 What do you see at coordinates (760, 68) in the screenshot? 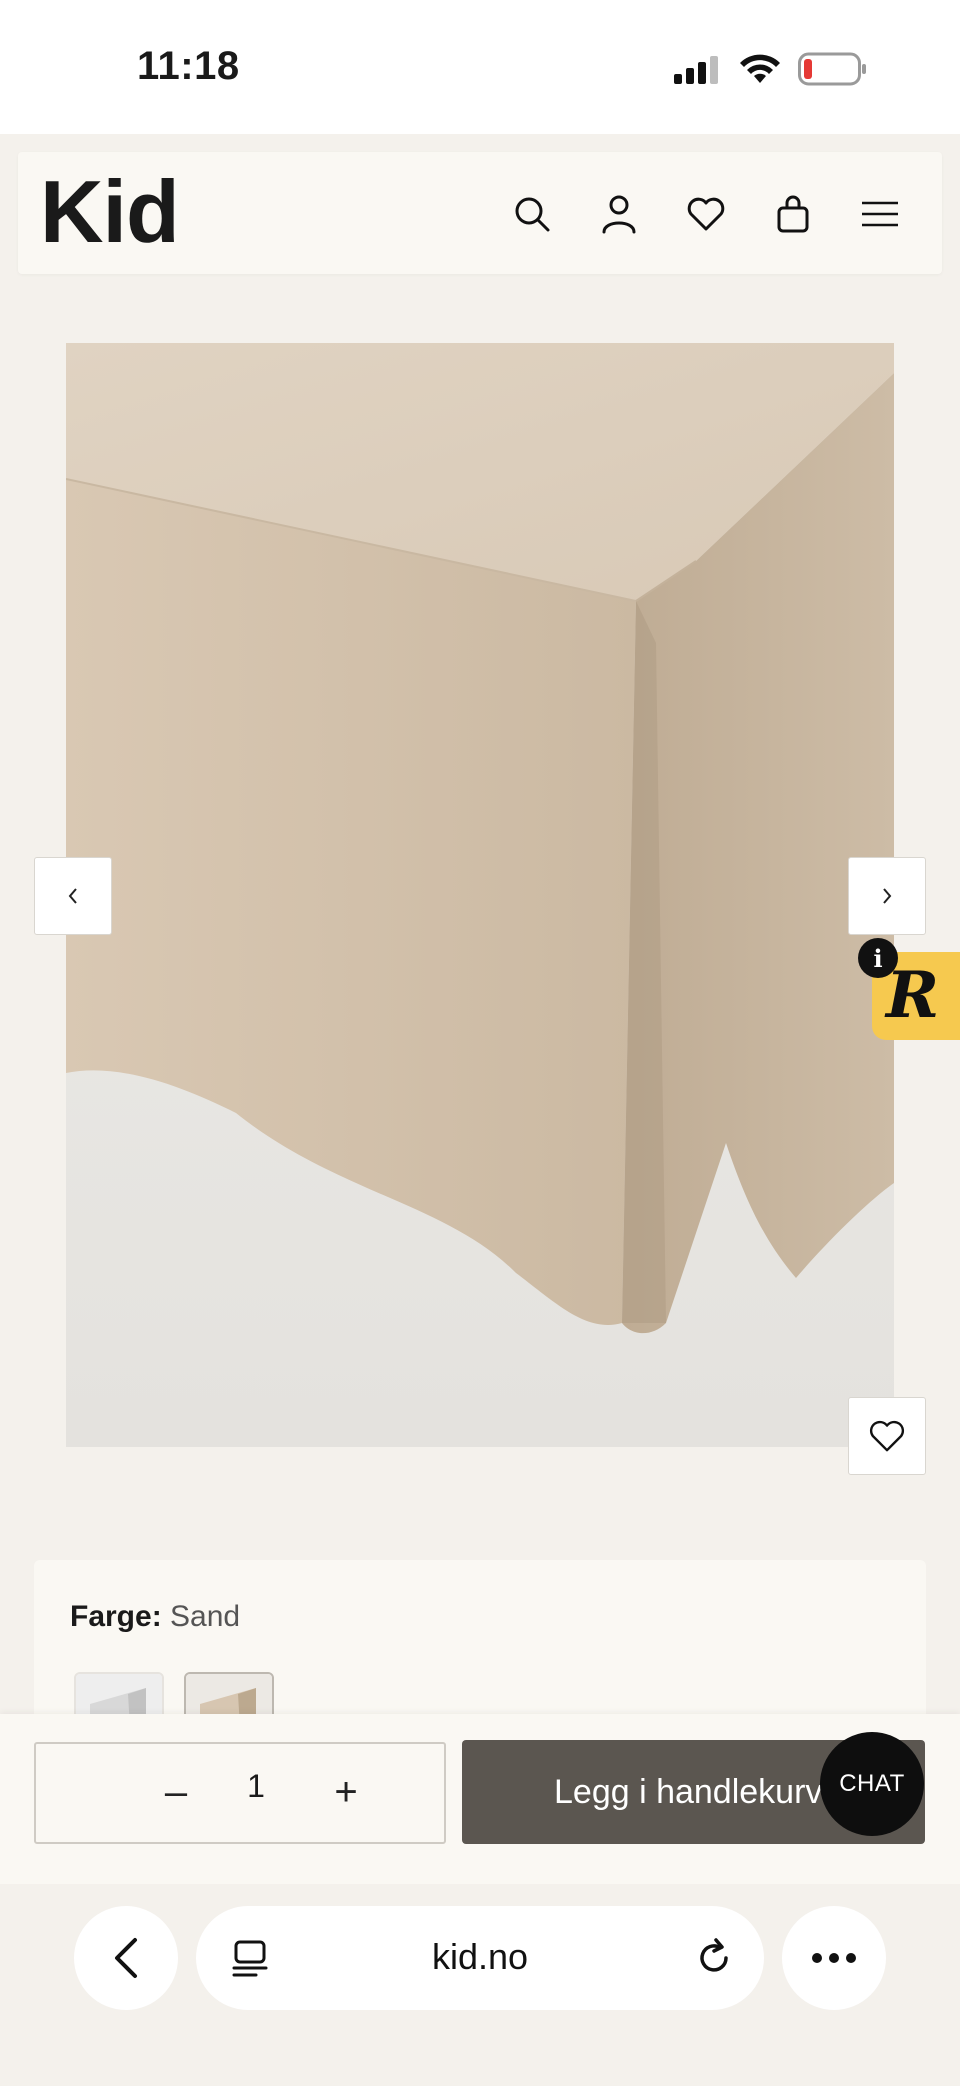
I see `wifi-icon` at bounding box center [760, 68].